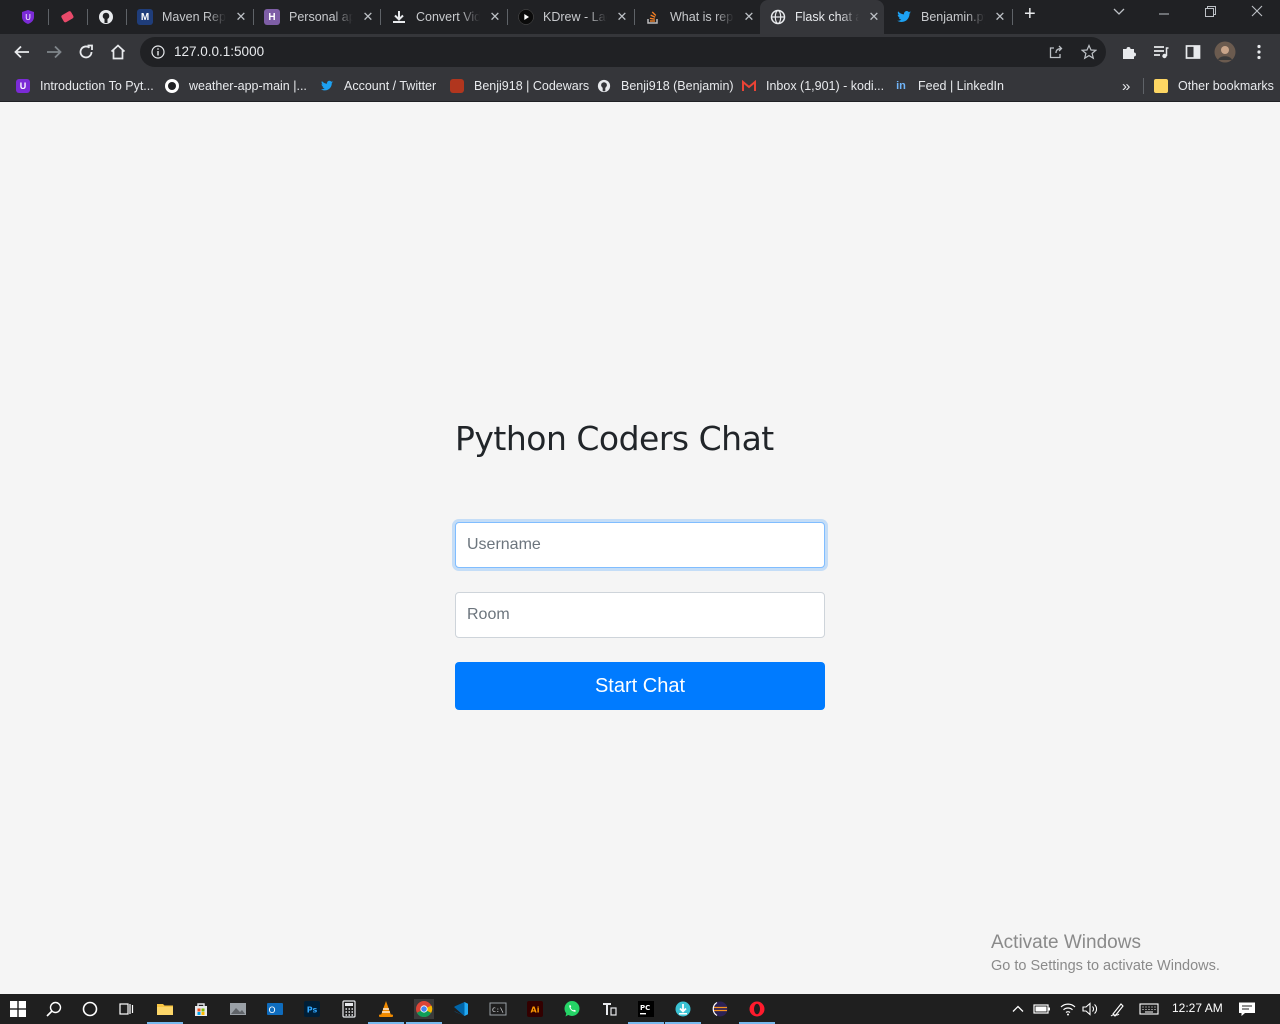  Describe the element at coordinates (1259, 52) in the screenshot. I see `menu-button` at that location.